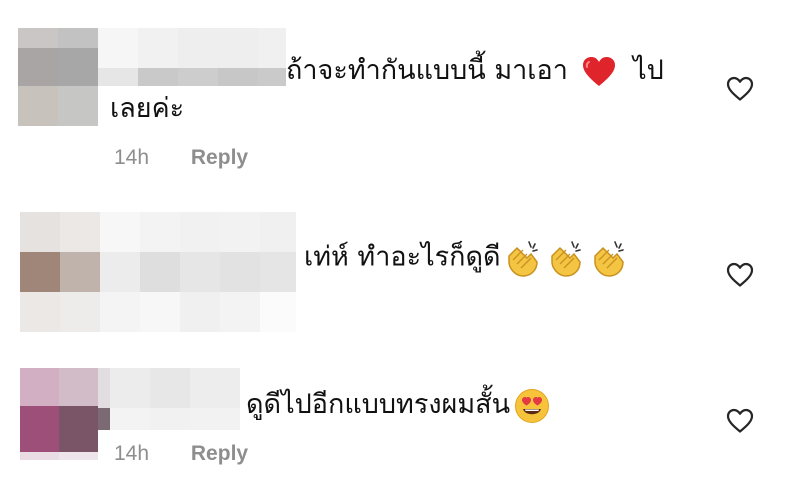  Describe the element at coordinates (402, 257) in the screenshot. I see `comment-text: เท่ห์ ทำอะไรก็ดูดี` at that location.